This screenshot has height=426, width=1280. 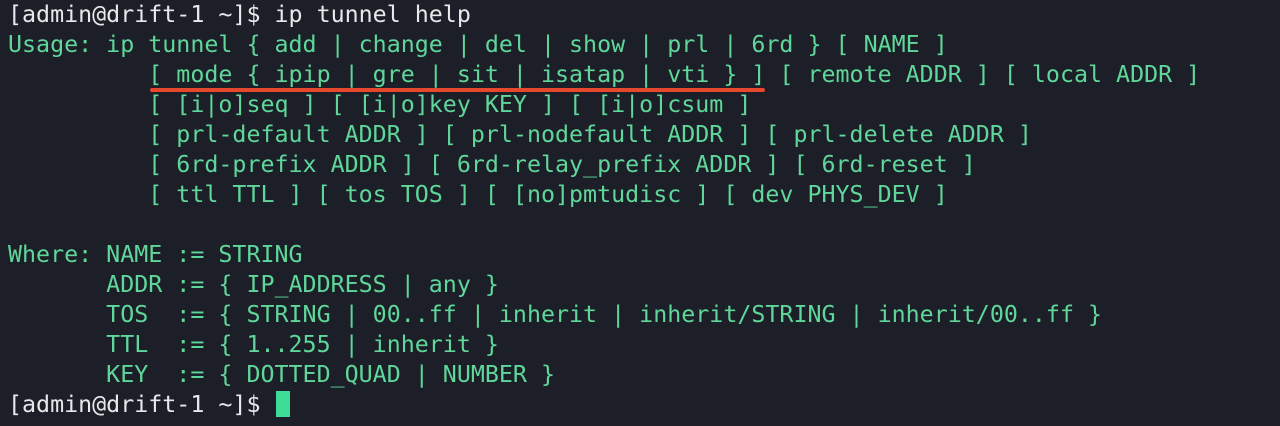 What do you see at coordinates (253, 344) in the screenshot?
I see `output-line-ttl: TTL := { 1..255 | inherit }` at bounding box center [253, 344].